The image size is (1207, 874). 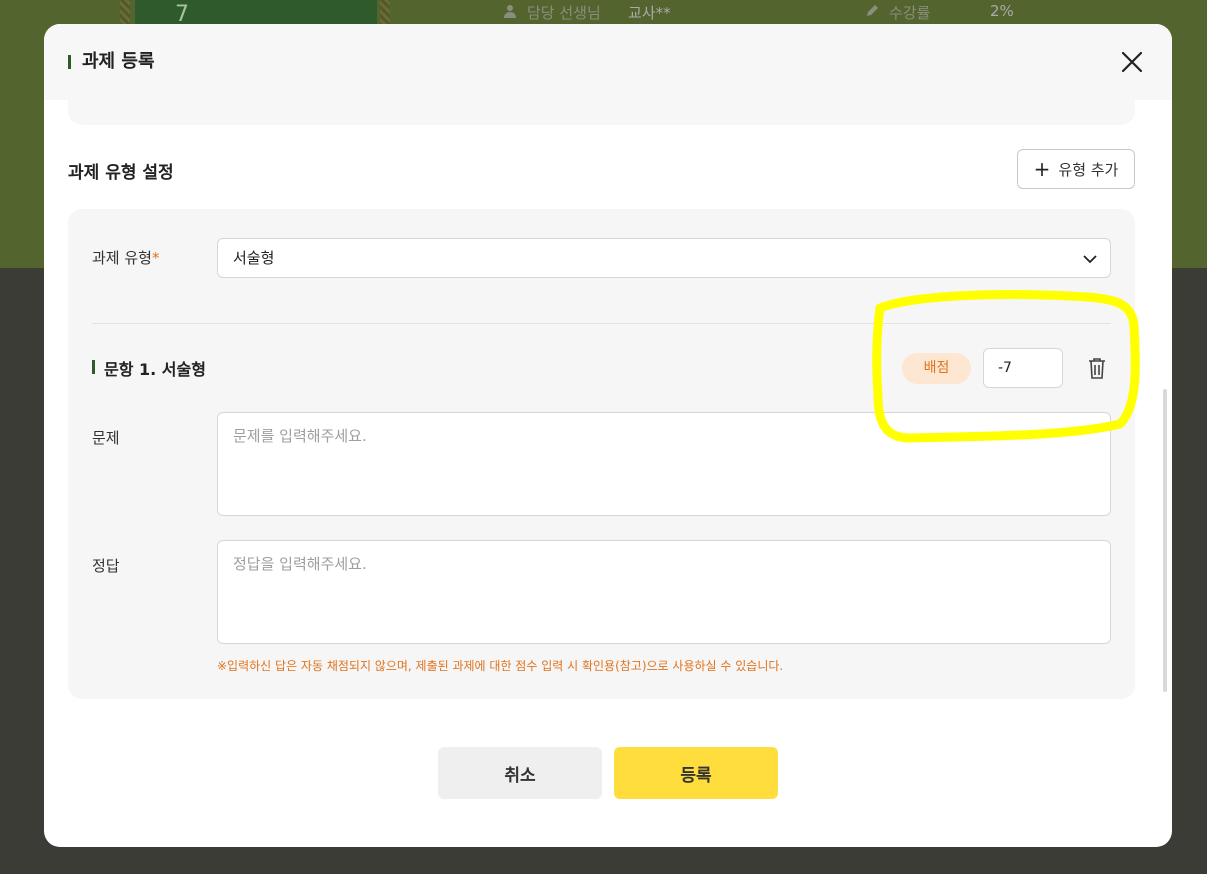 I want to click on person-icon, so click(x=510, y=11).